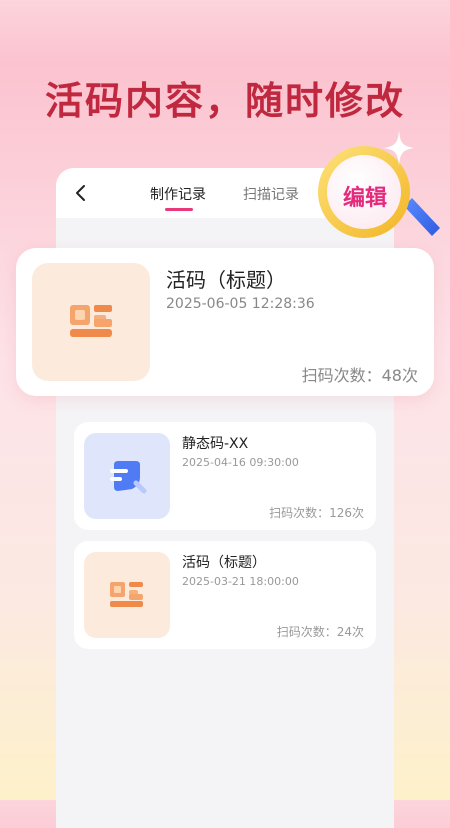  I want to click on list-item: 静态码-XX 2025-04-16 09:30:00 扫码次数：126次, so click(225, 476).